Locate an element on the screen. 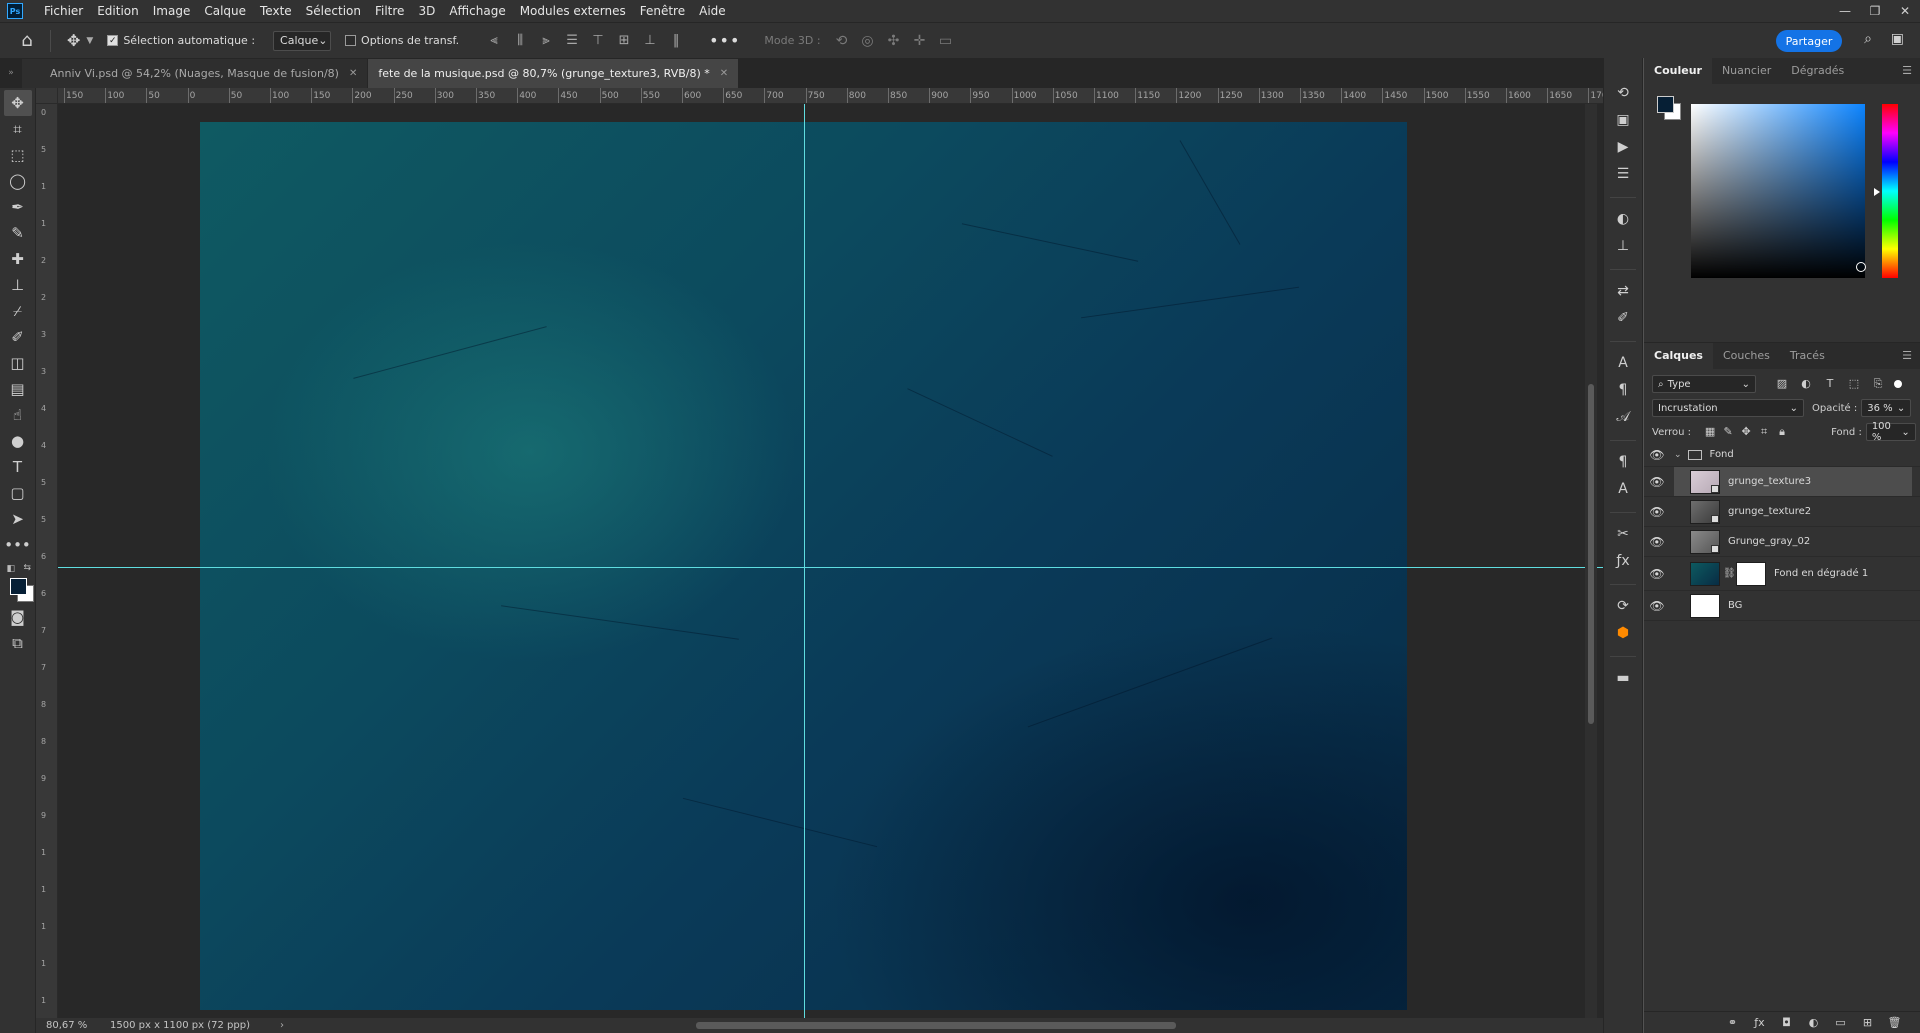 Image resolution: width=1920 pixels, height=1033 pixels. actions-play-icon: ▶ is located at coordinates (1623, 147).